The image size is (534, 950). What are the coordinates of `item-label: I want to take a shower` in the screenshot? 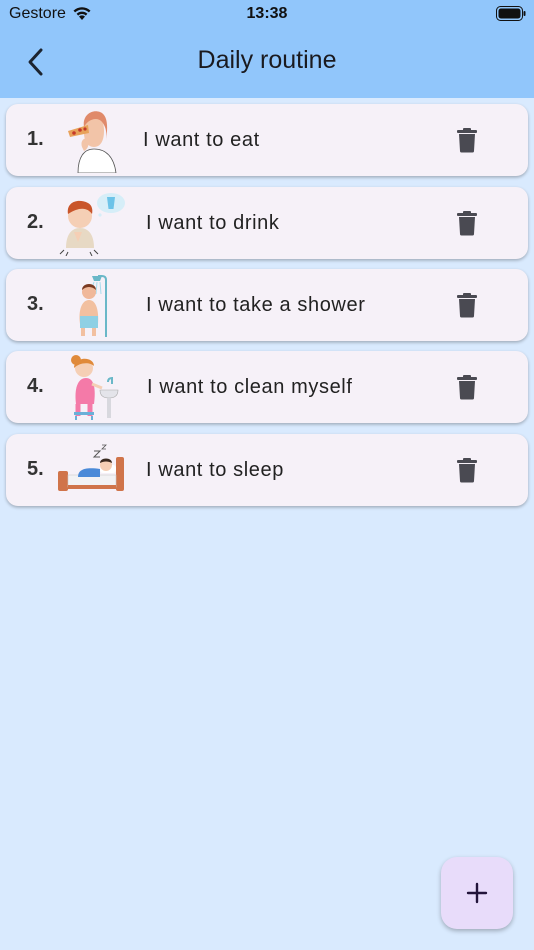 It's located at (256, 305).